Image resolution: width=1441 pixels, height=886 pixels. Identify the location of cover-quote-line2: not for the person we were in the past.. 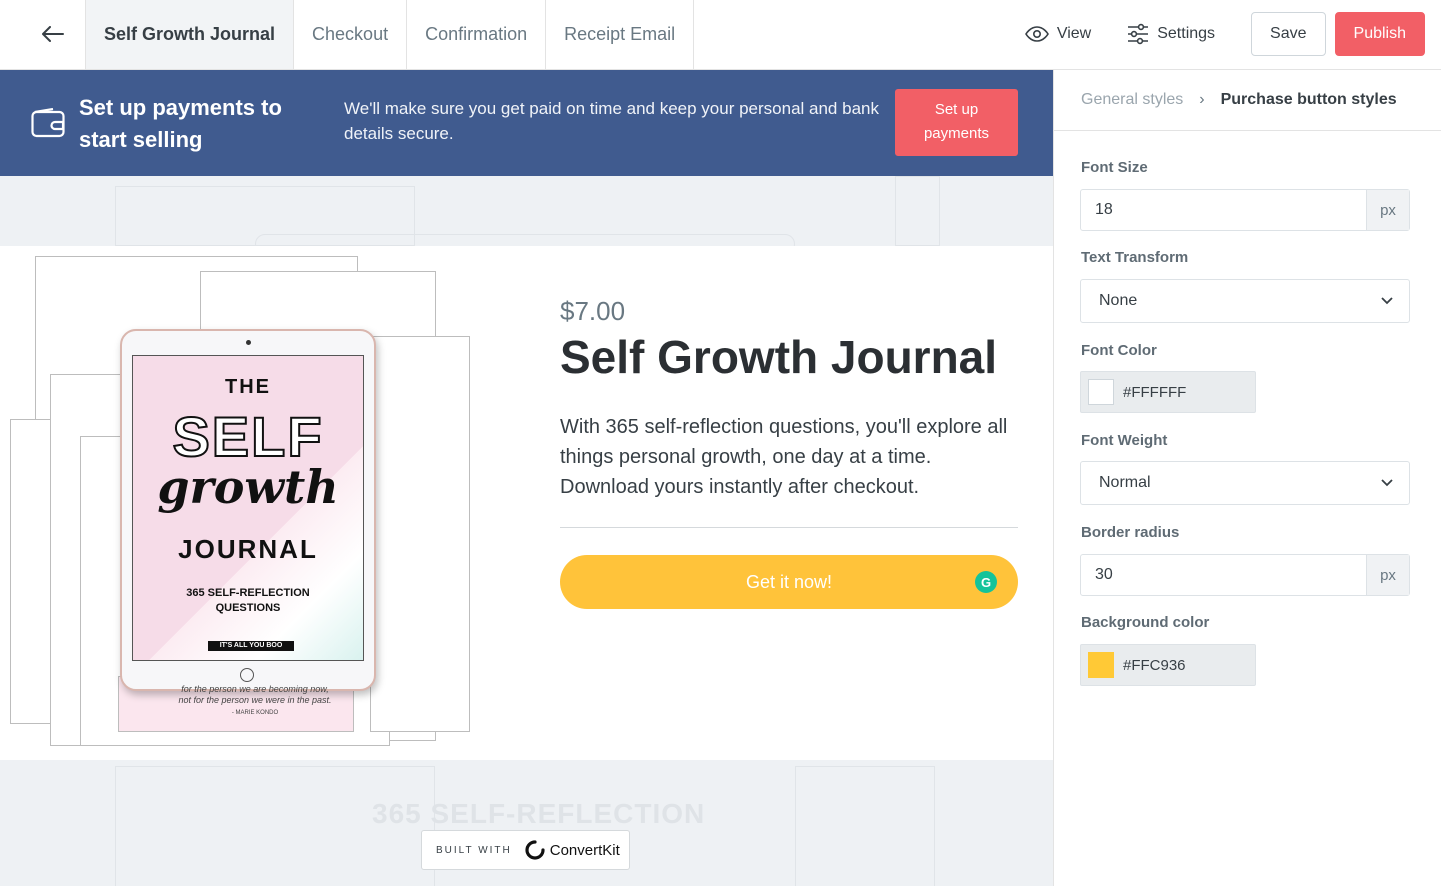
(255, 700).